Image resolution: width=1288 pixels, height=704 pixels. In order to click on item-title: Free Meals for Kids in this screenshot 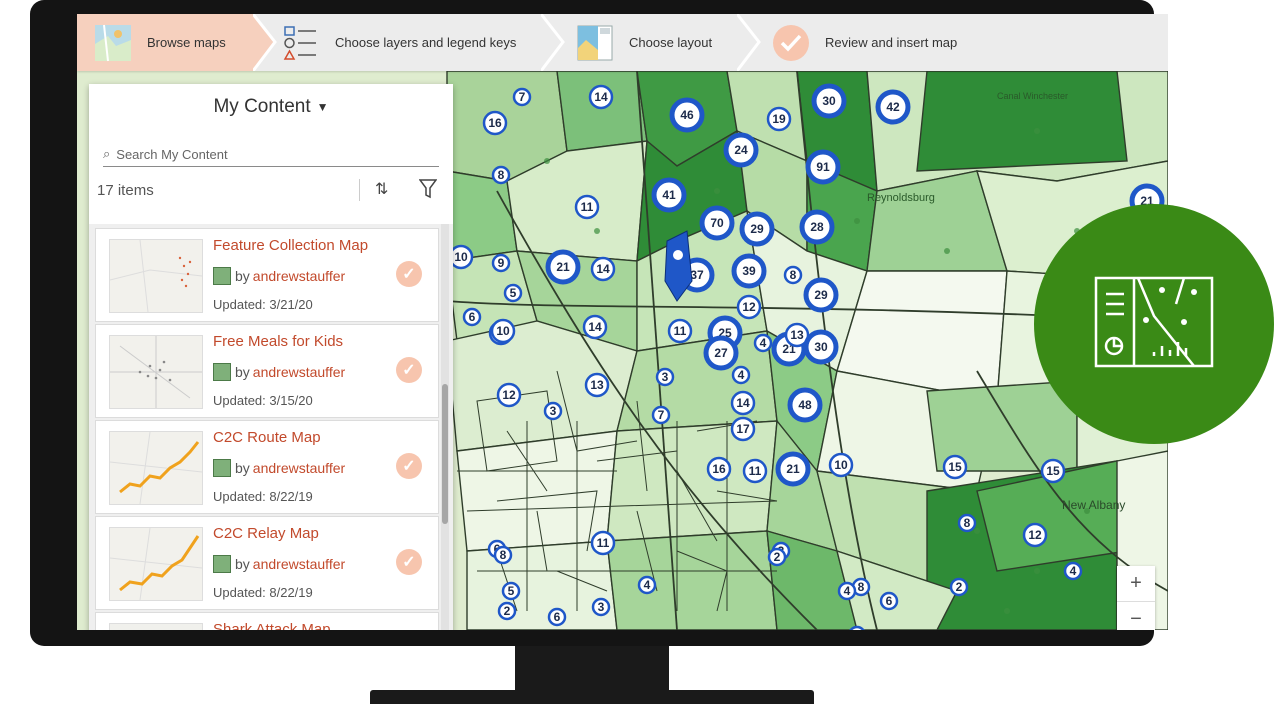, I will do `click(278, 341)`.